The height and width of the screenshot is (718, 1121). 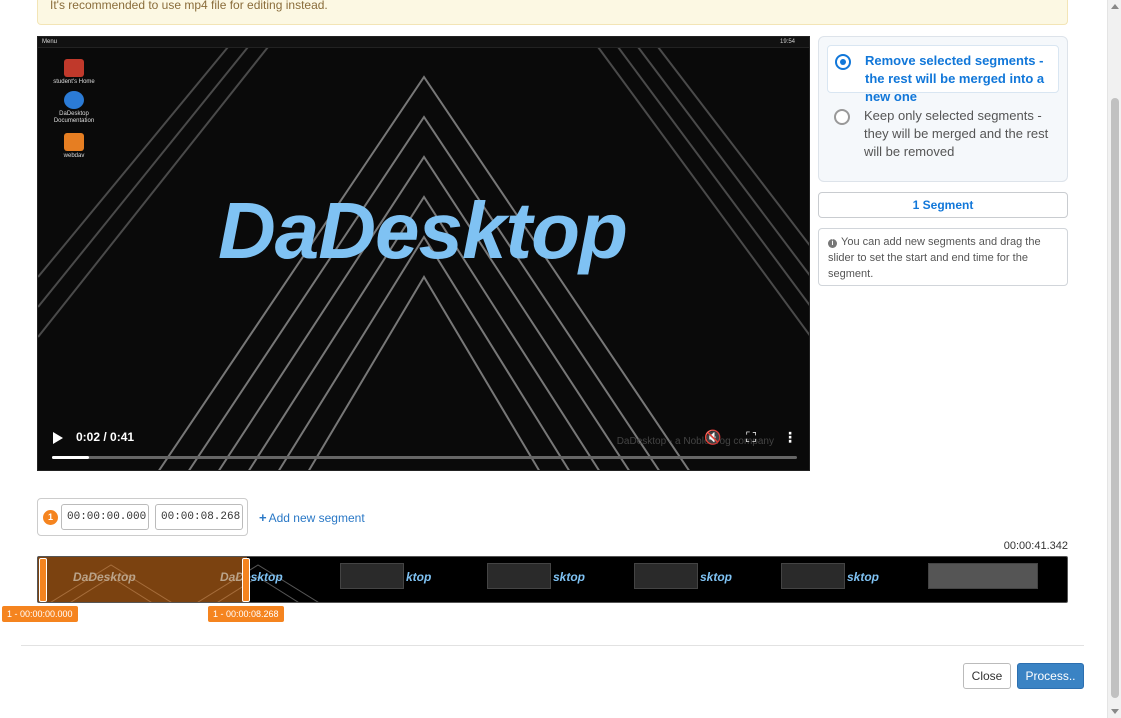 I want to click on globe-icon, so click(x=74, y=100).